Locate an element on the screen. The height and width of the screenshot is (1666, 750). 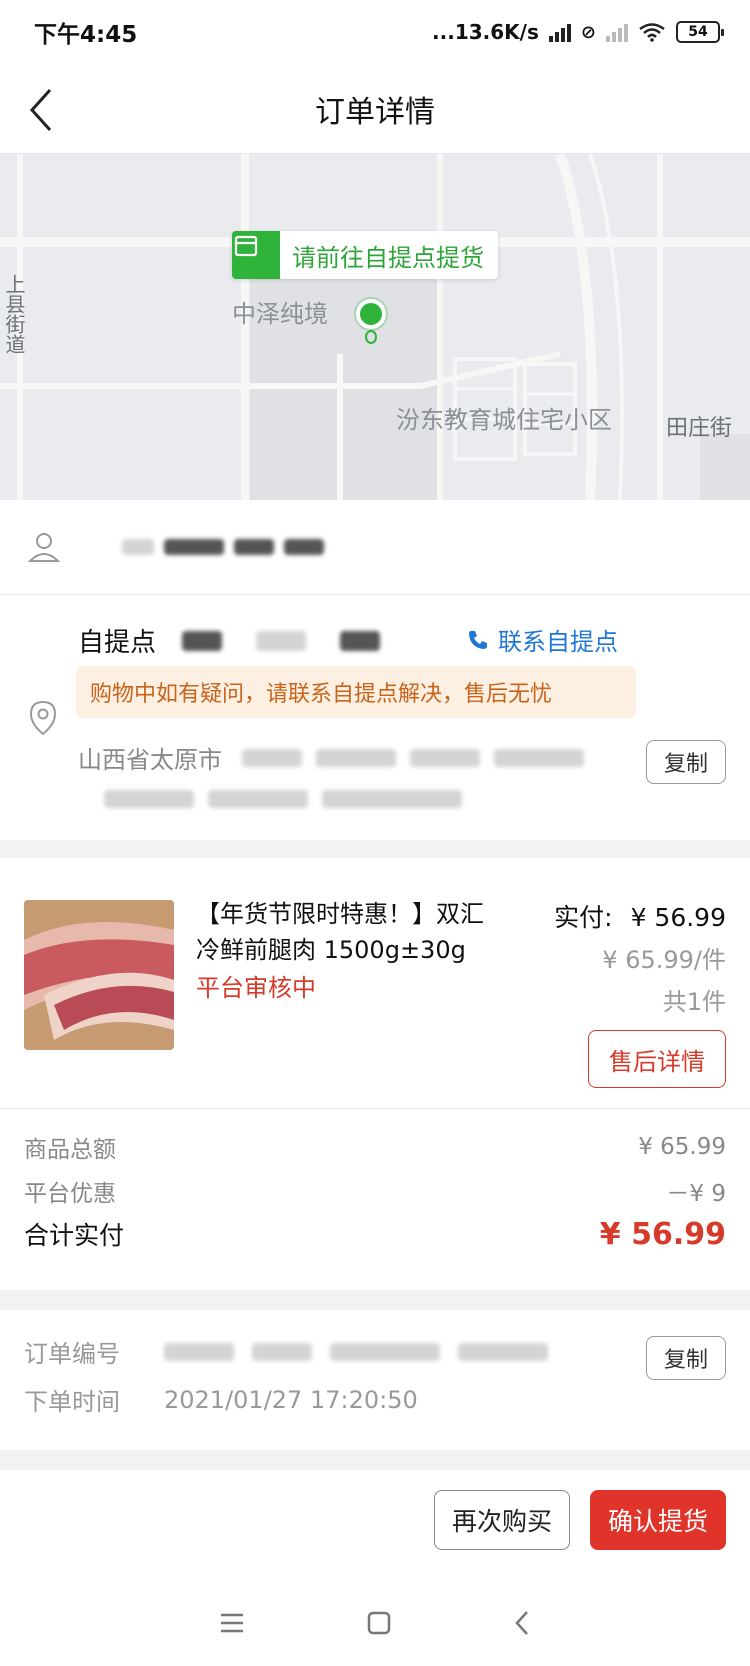
menu-icon is located at coordinates (232, 1623).